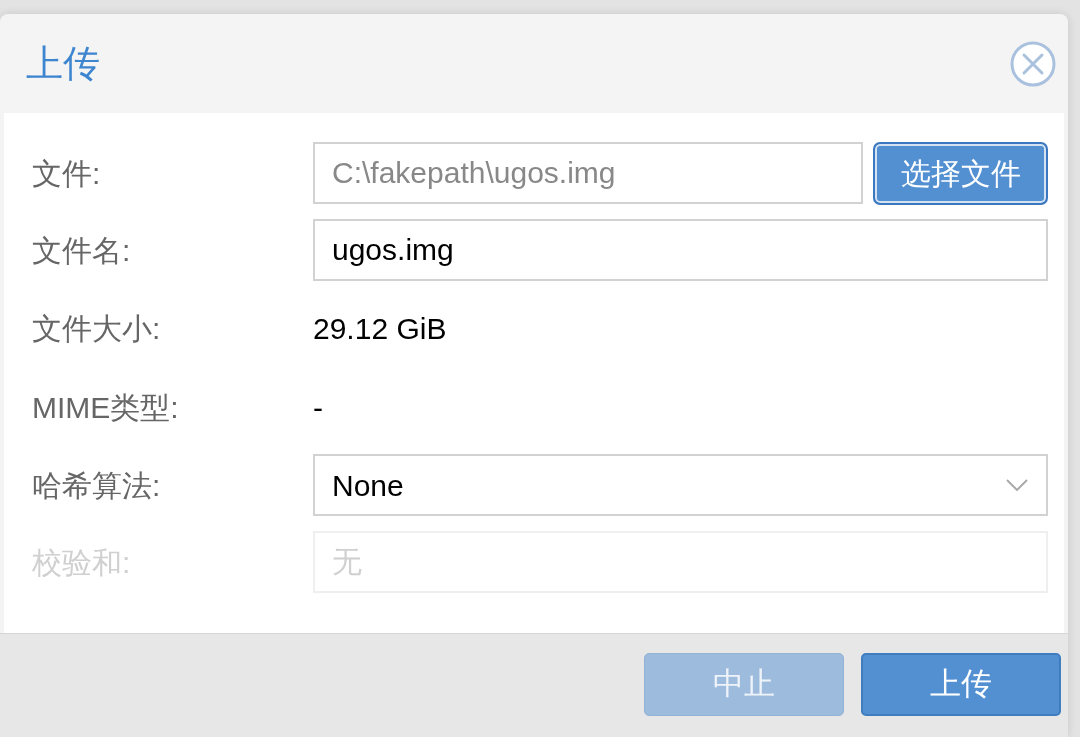 The width and height of the screenshot is (1080, 737). I want to click on dialog-button: 上传, so click(961, 684).